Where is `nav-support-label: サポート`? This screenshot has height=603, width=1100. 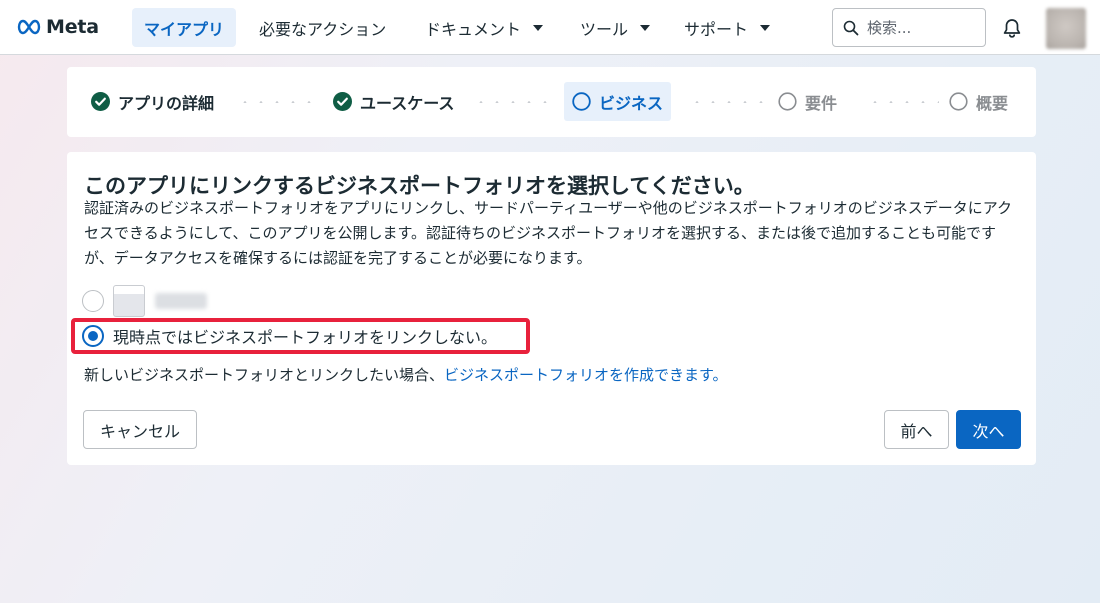 nav-support-label: サポート is located at coordinates (716, 29).